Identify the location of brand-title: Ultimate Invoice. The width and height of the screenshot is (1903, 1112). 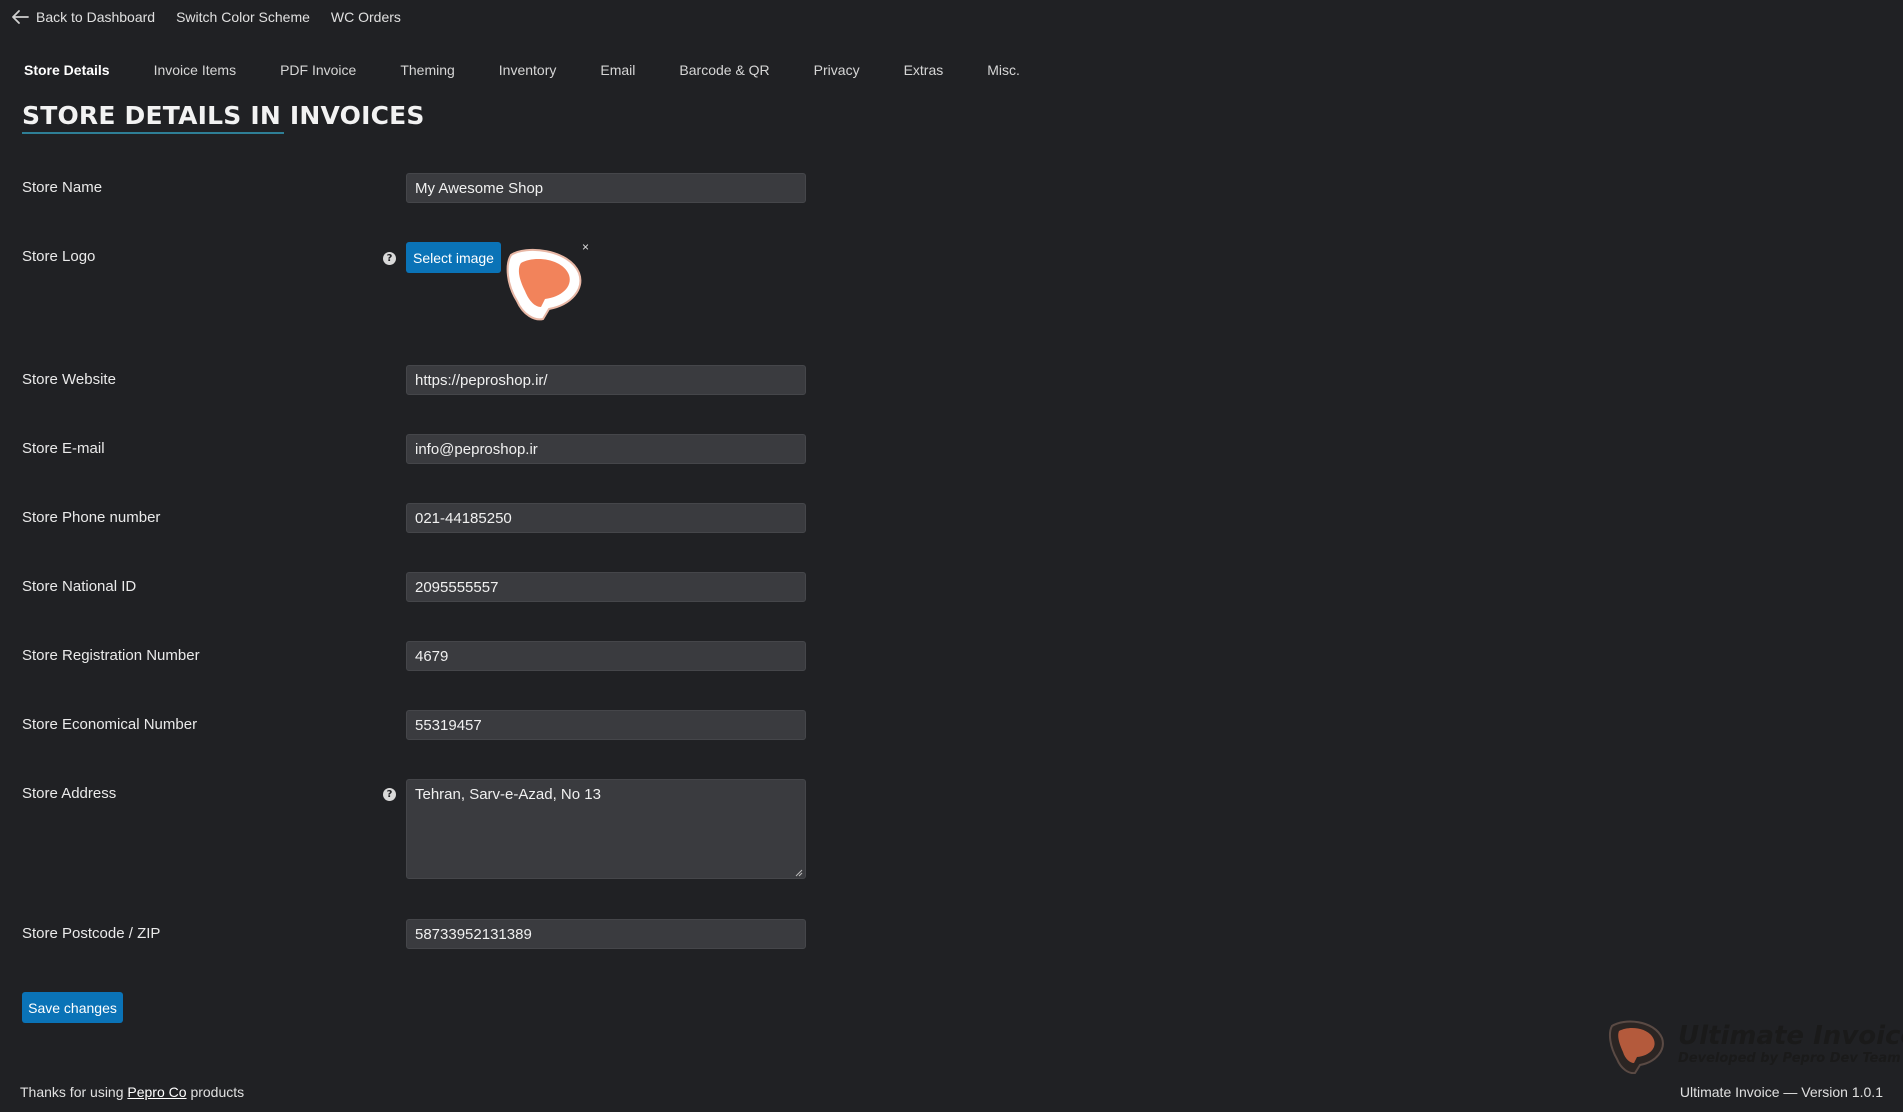
(1790, 1036).